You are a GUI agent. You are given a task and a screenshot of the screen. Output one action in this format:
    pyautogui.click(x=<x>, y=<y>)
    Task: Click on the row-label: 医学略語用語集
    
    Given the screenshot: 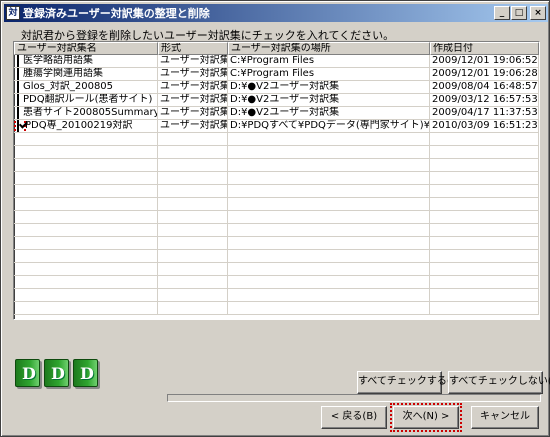 What is the action you would take?
    pyautogui.click(x=58, y=60)
    